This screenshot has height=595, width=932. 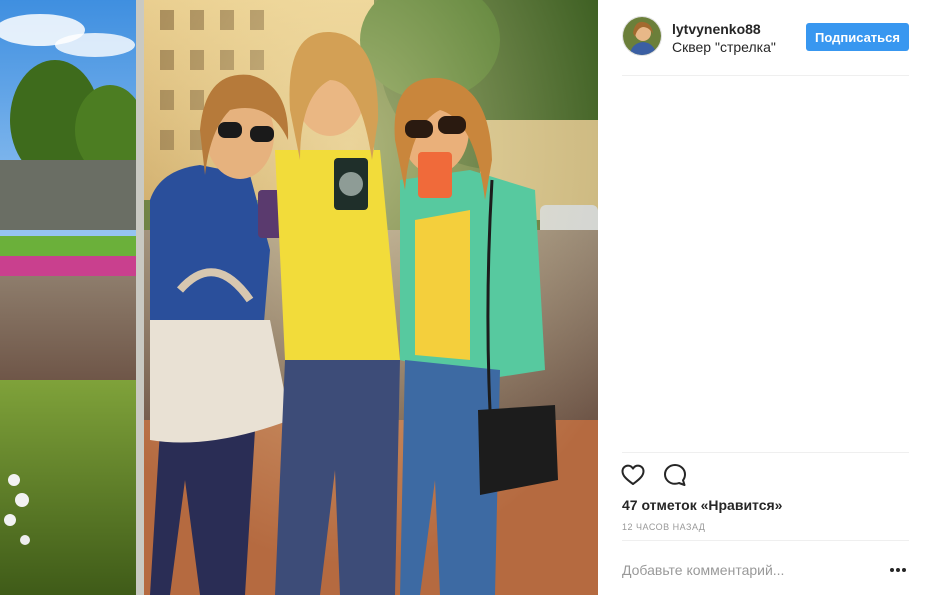 I want to click on likes-count: 47 отметок «Нравится», so click(x=702, y=505).